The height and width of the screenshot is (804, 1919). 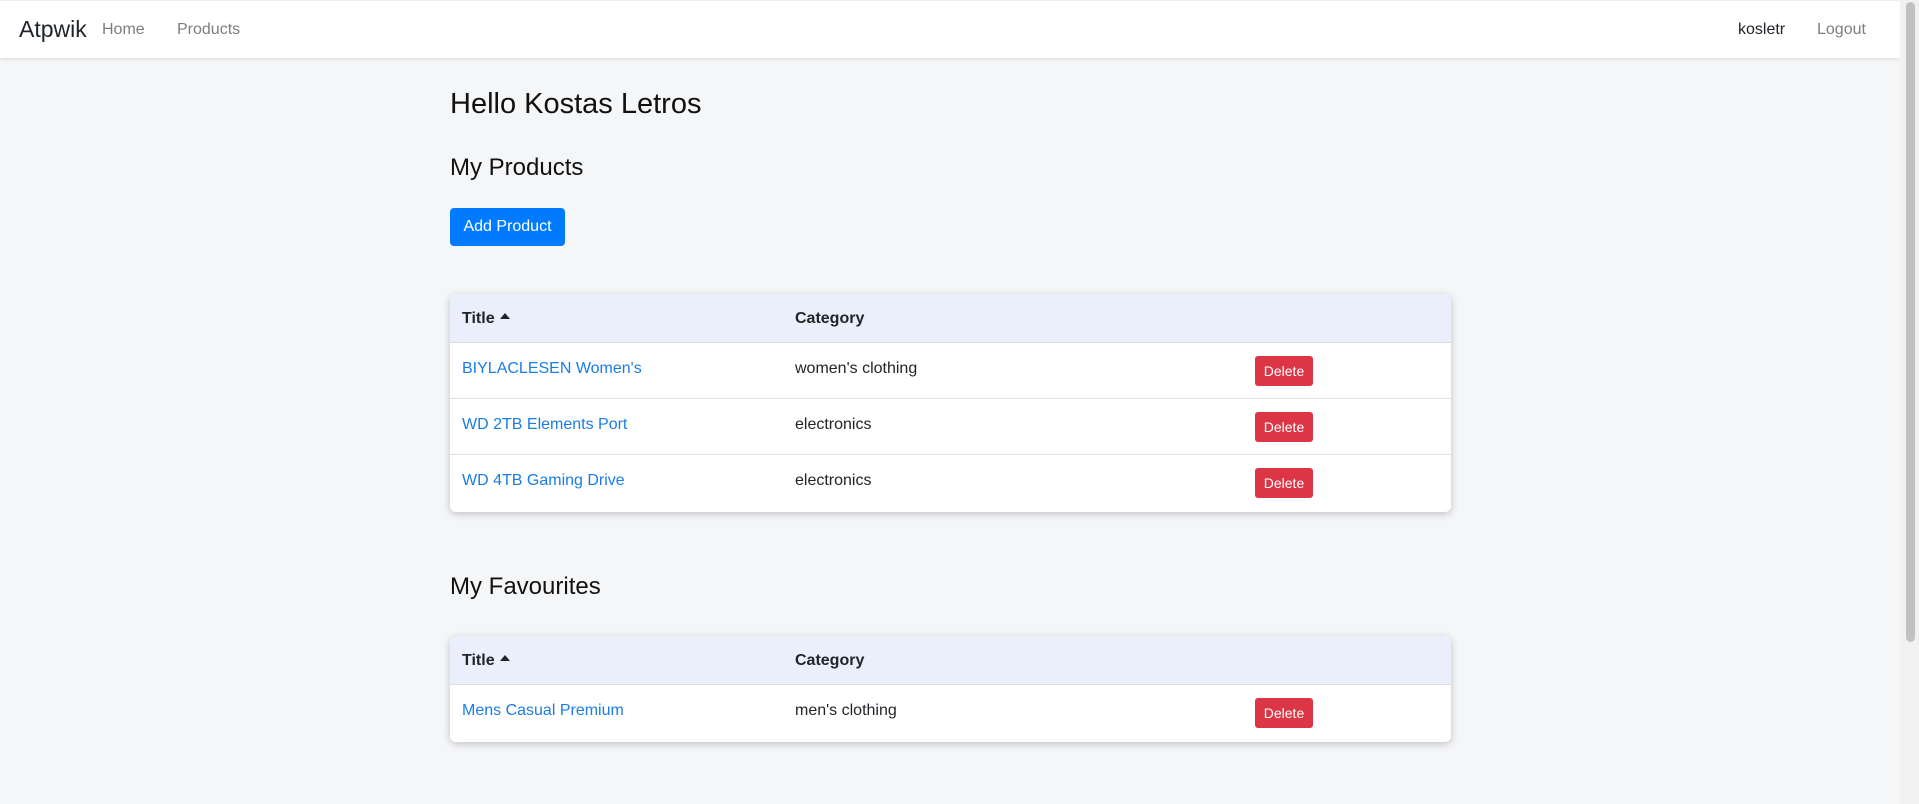 I want to click on favourite-title-link: Mens Casual Premium, so click(x=543, y=711).